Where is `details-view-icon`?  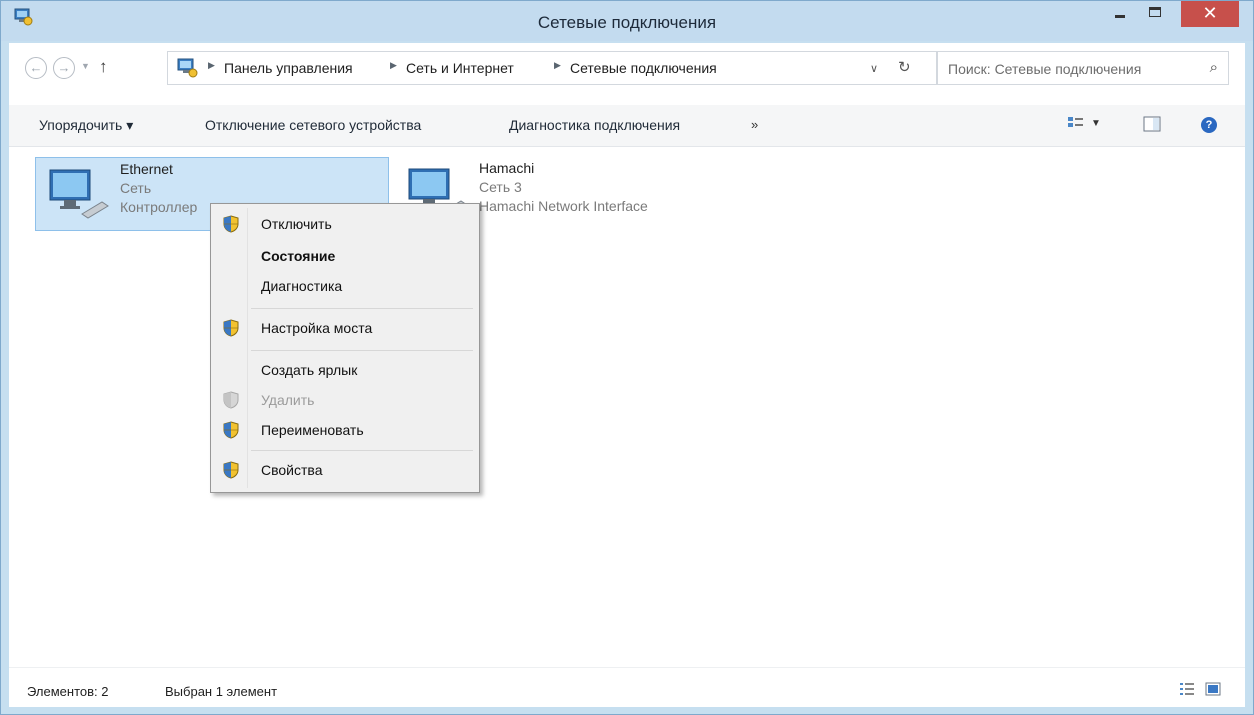
details-view-icon is located at coordinates (1187, 689).